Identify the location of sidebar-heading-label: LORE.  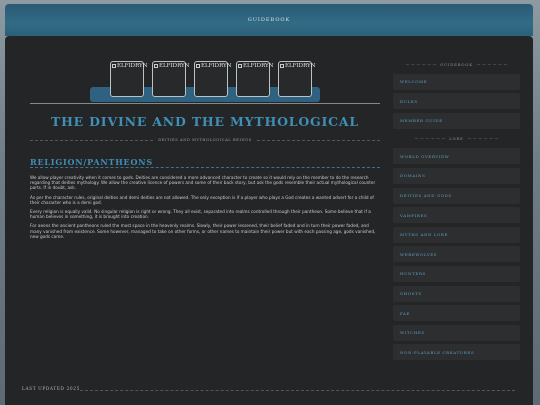
(456, 139).